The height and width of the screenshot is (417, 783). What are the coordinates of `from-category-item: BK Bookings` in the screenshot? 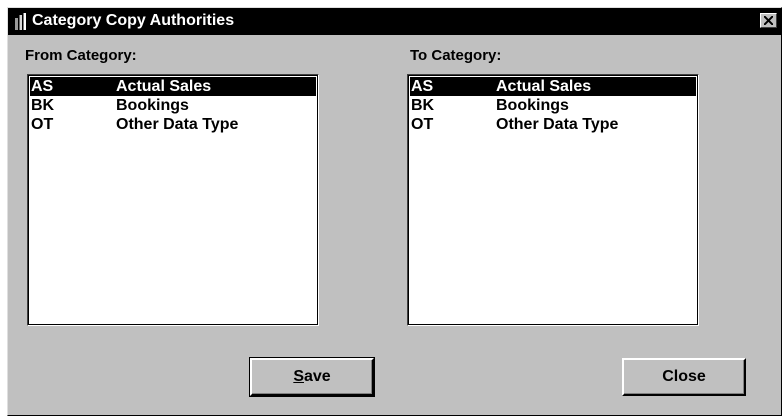 It's located at (173, 105).